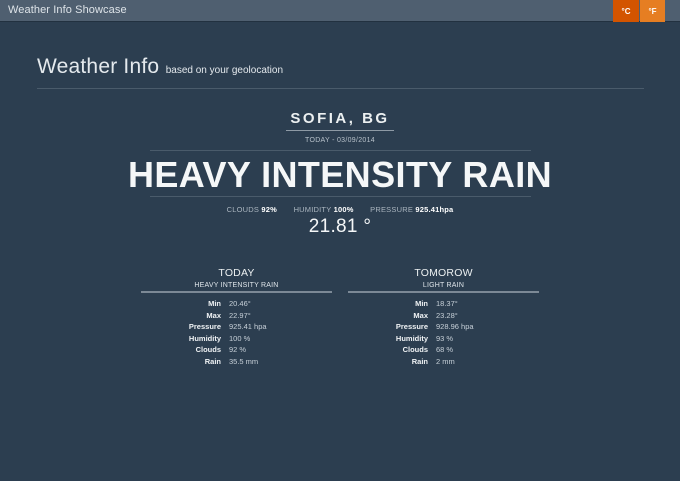  I want to click on heading-divider, so click(340, 88).